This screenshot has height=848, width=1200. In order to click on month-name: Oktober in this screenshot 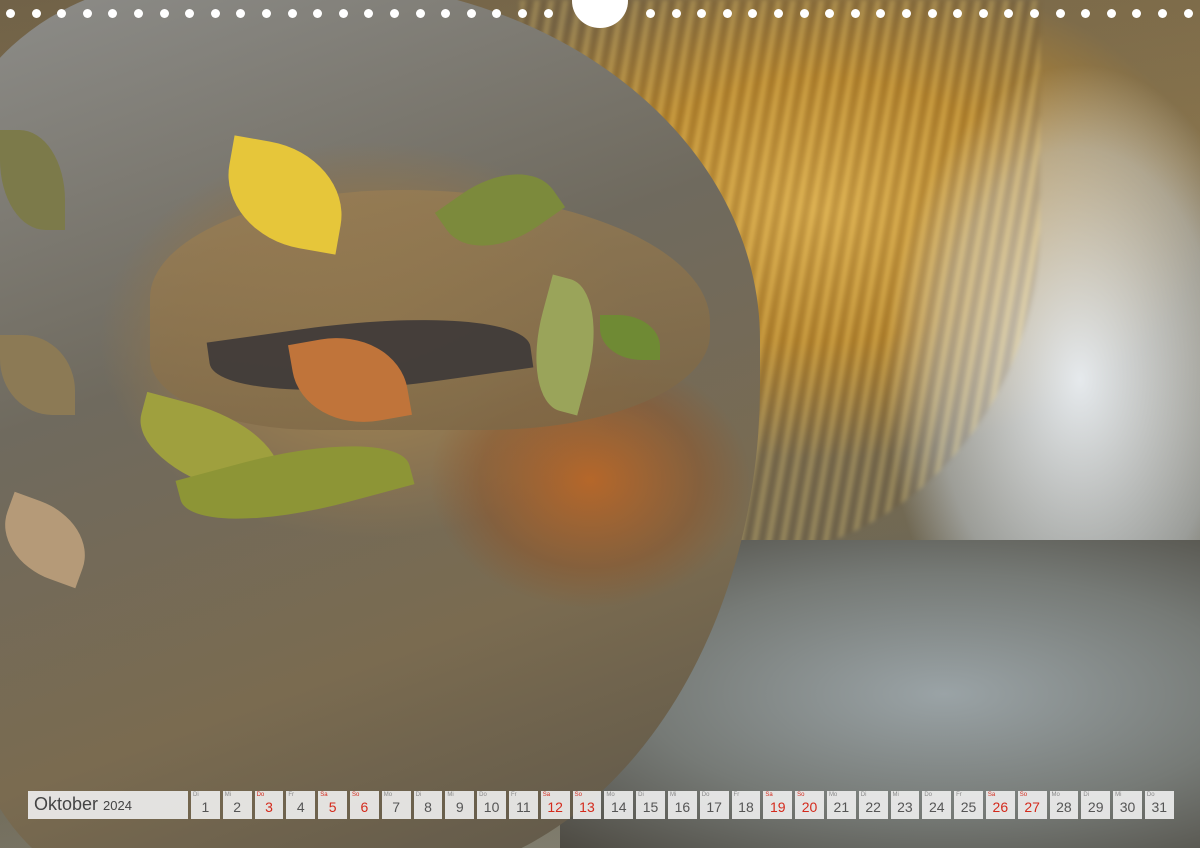, I will do `click(66, 804)`.